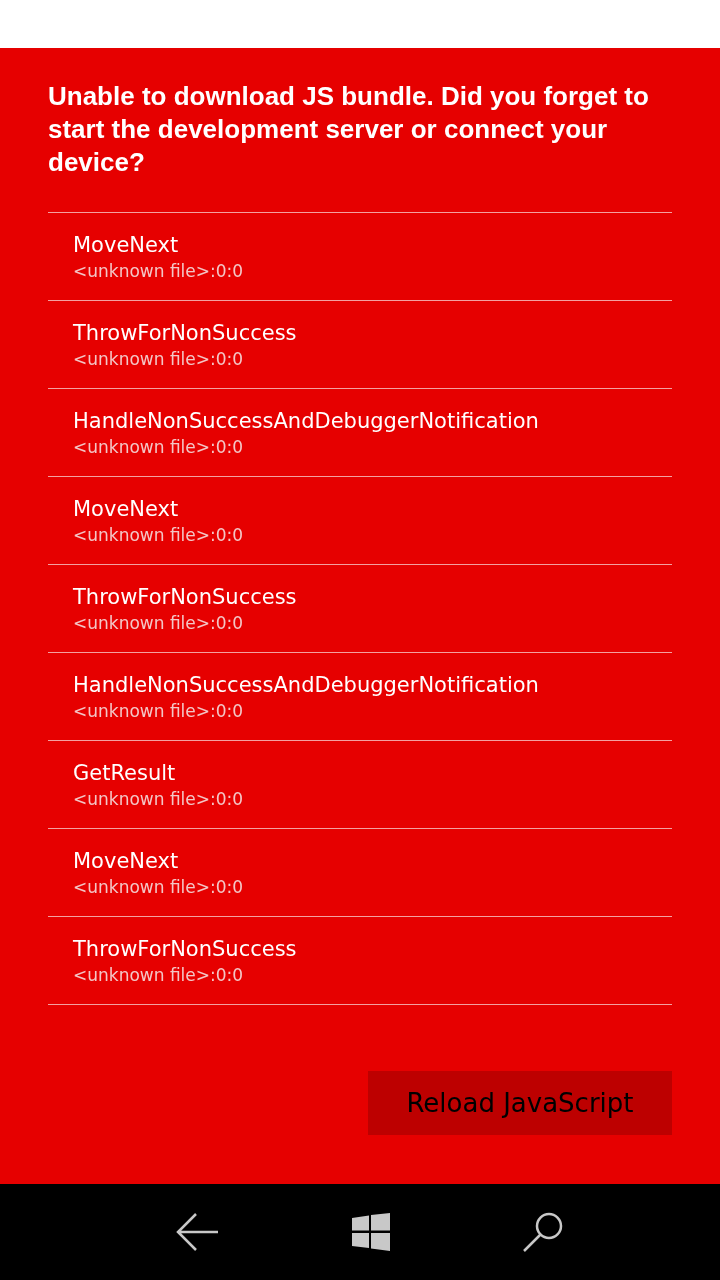 The width and height of the screenshot is (720, 1280). Describe the element at coordinates (125, 773) in the screenshot. I see `stack-frame-method: GetResult` at that location.